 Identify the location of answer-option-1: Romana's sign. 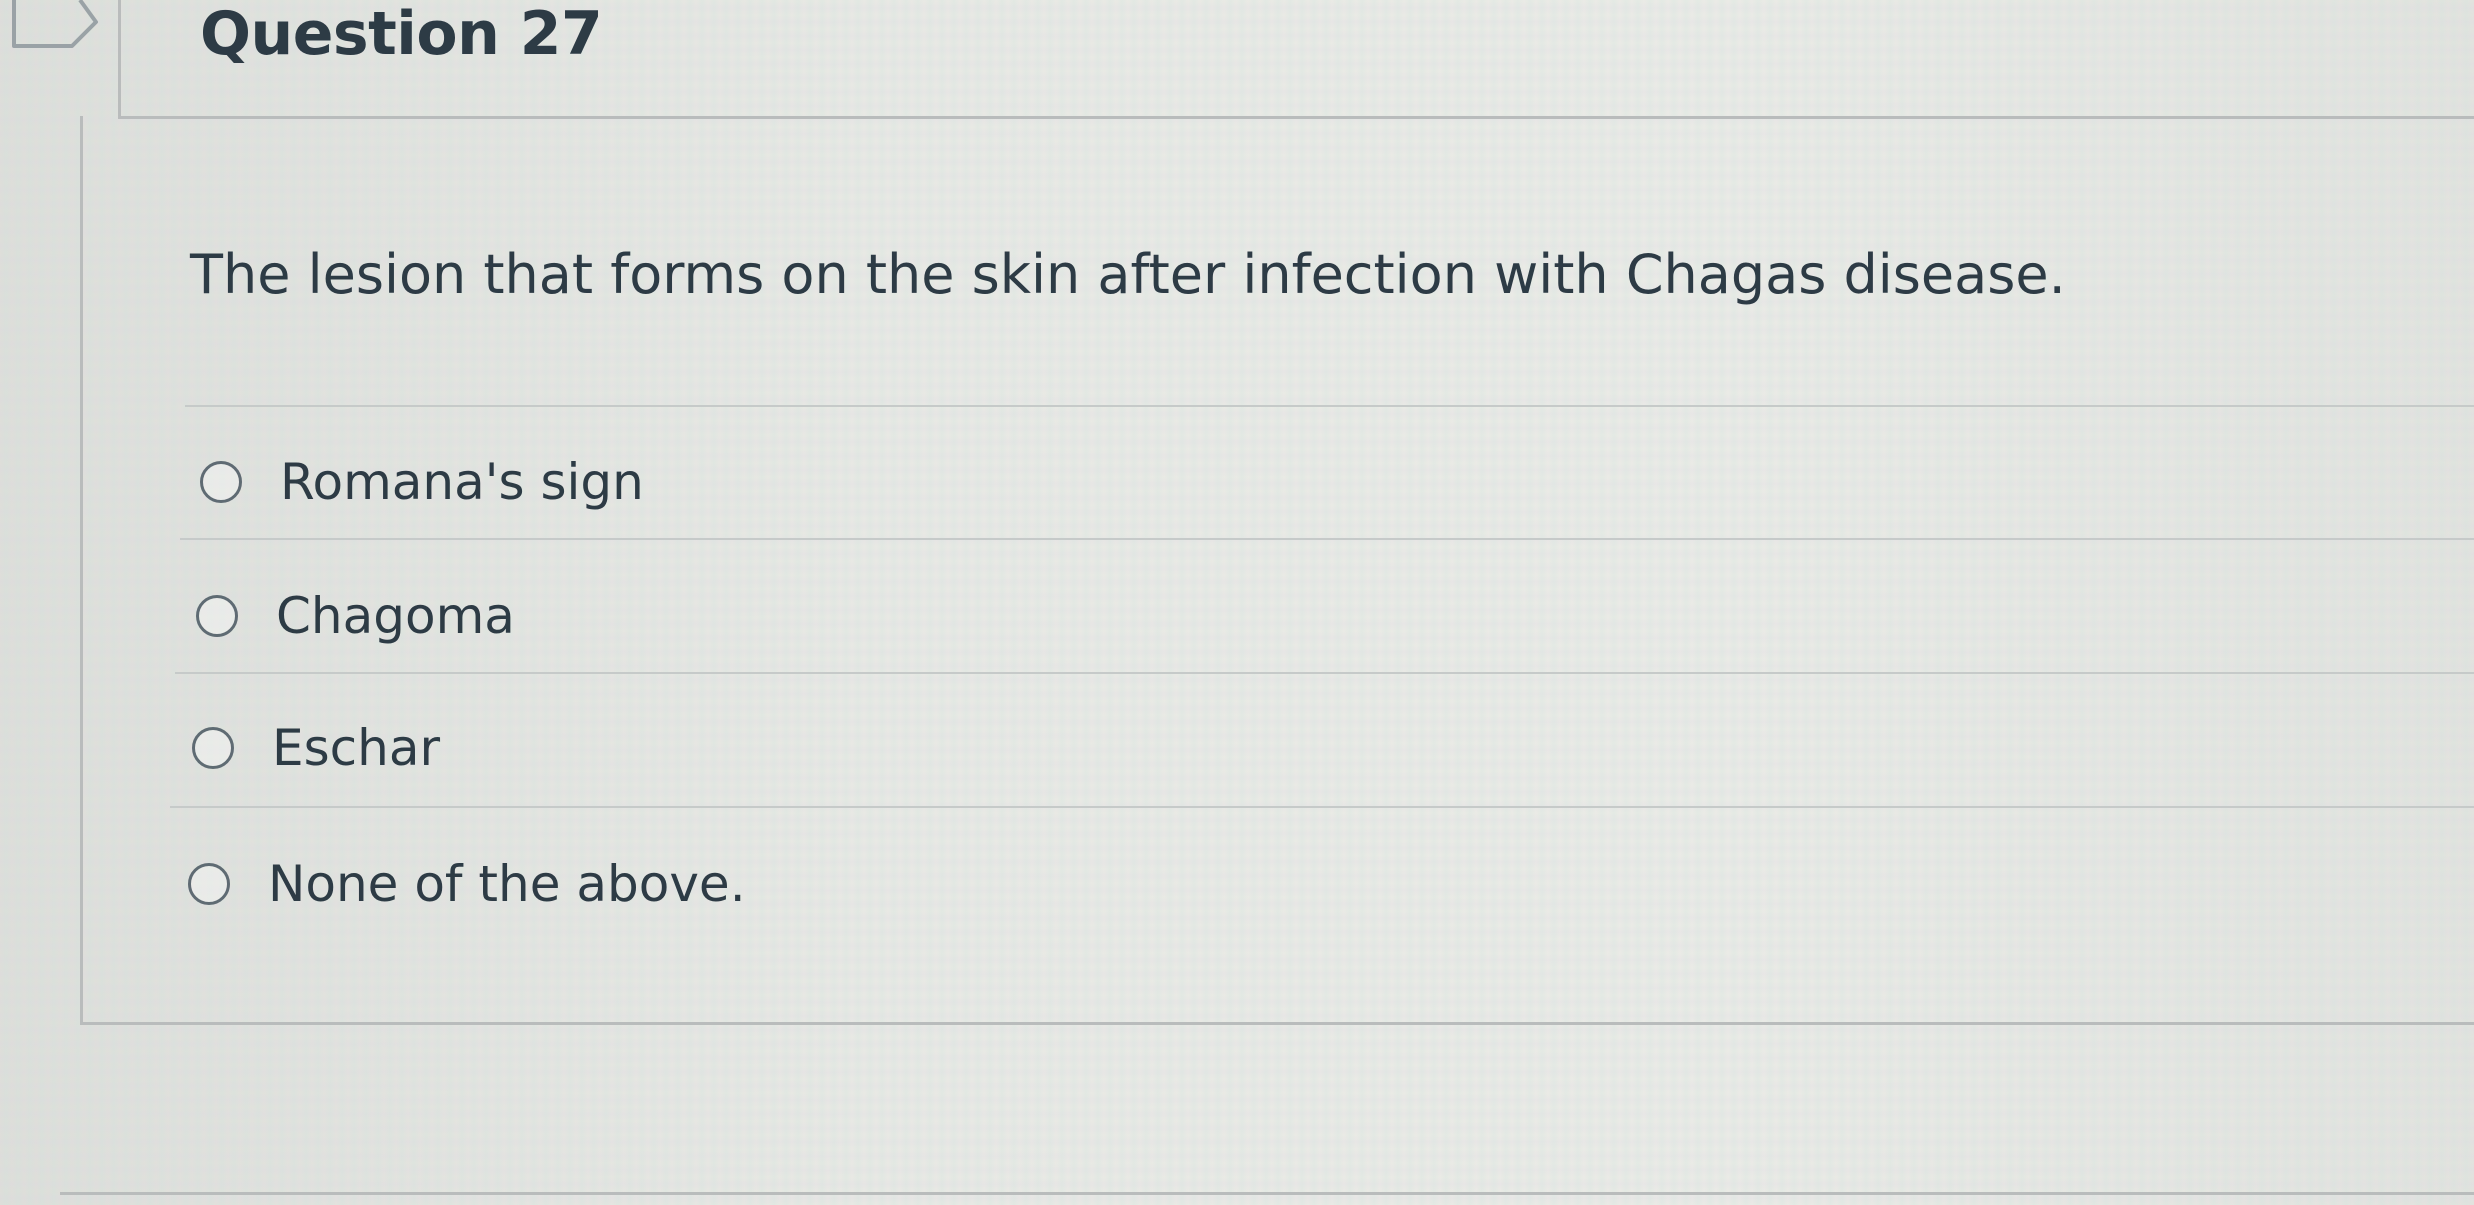
(422, 482).